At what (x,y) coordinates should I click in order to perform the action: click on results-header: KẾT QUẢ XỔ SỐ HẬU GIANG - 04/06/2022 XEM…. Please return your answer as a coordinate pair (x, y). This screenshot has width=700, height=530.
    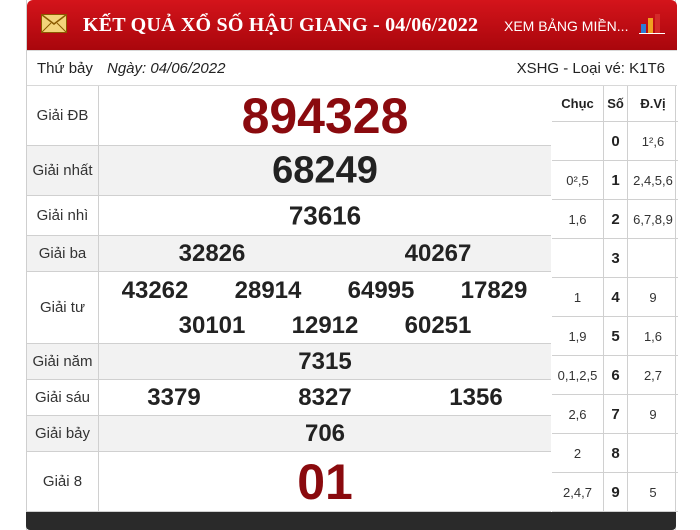
    Looking at the image, I should click on (352, 25).